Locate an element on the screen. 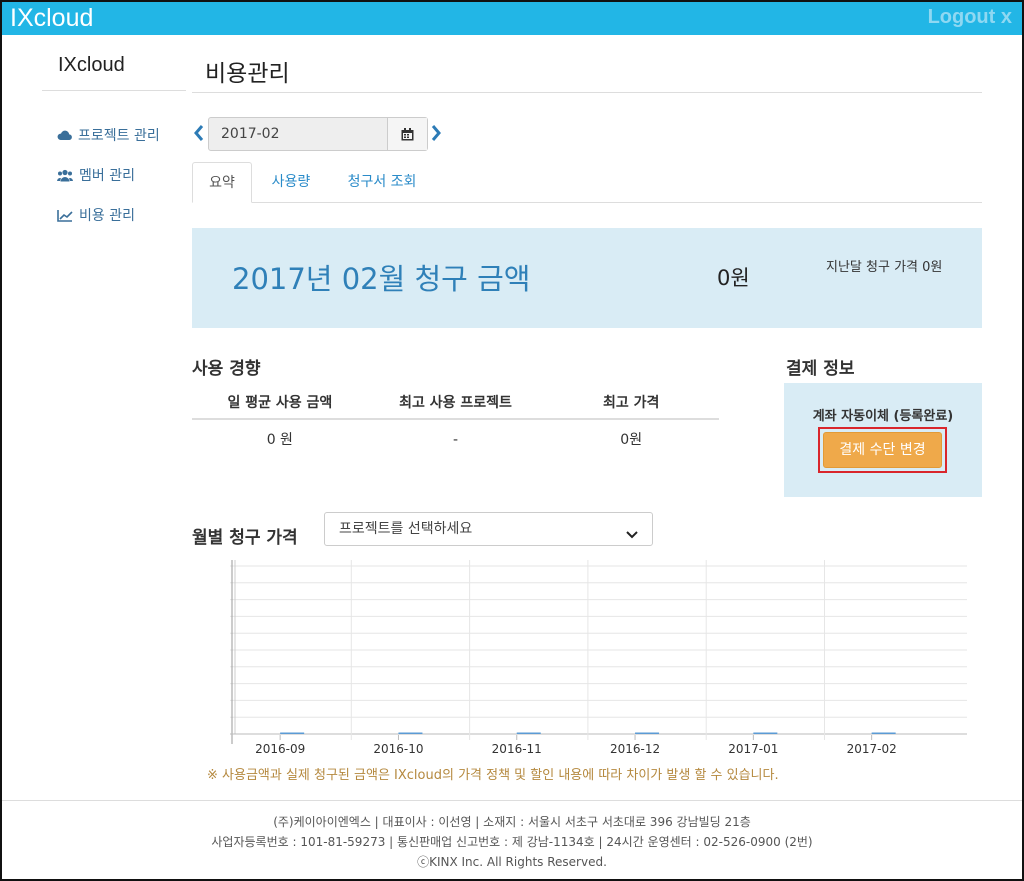 The height and width of the screenshot is (881, 1024). column-header: 최고 사용 프로젝트 is located at coordinates (455, 403).